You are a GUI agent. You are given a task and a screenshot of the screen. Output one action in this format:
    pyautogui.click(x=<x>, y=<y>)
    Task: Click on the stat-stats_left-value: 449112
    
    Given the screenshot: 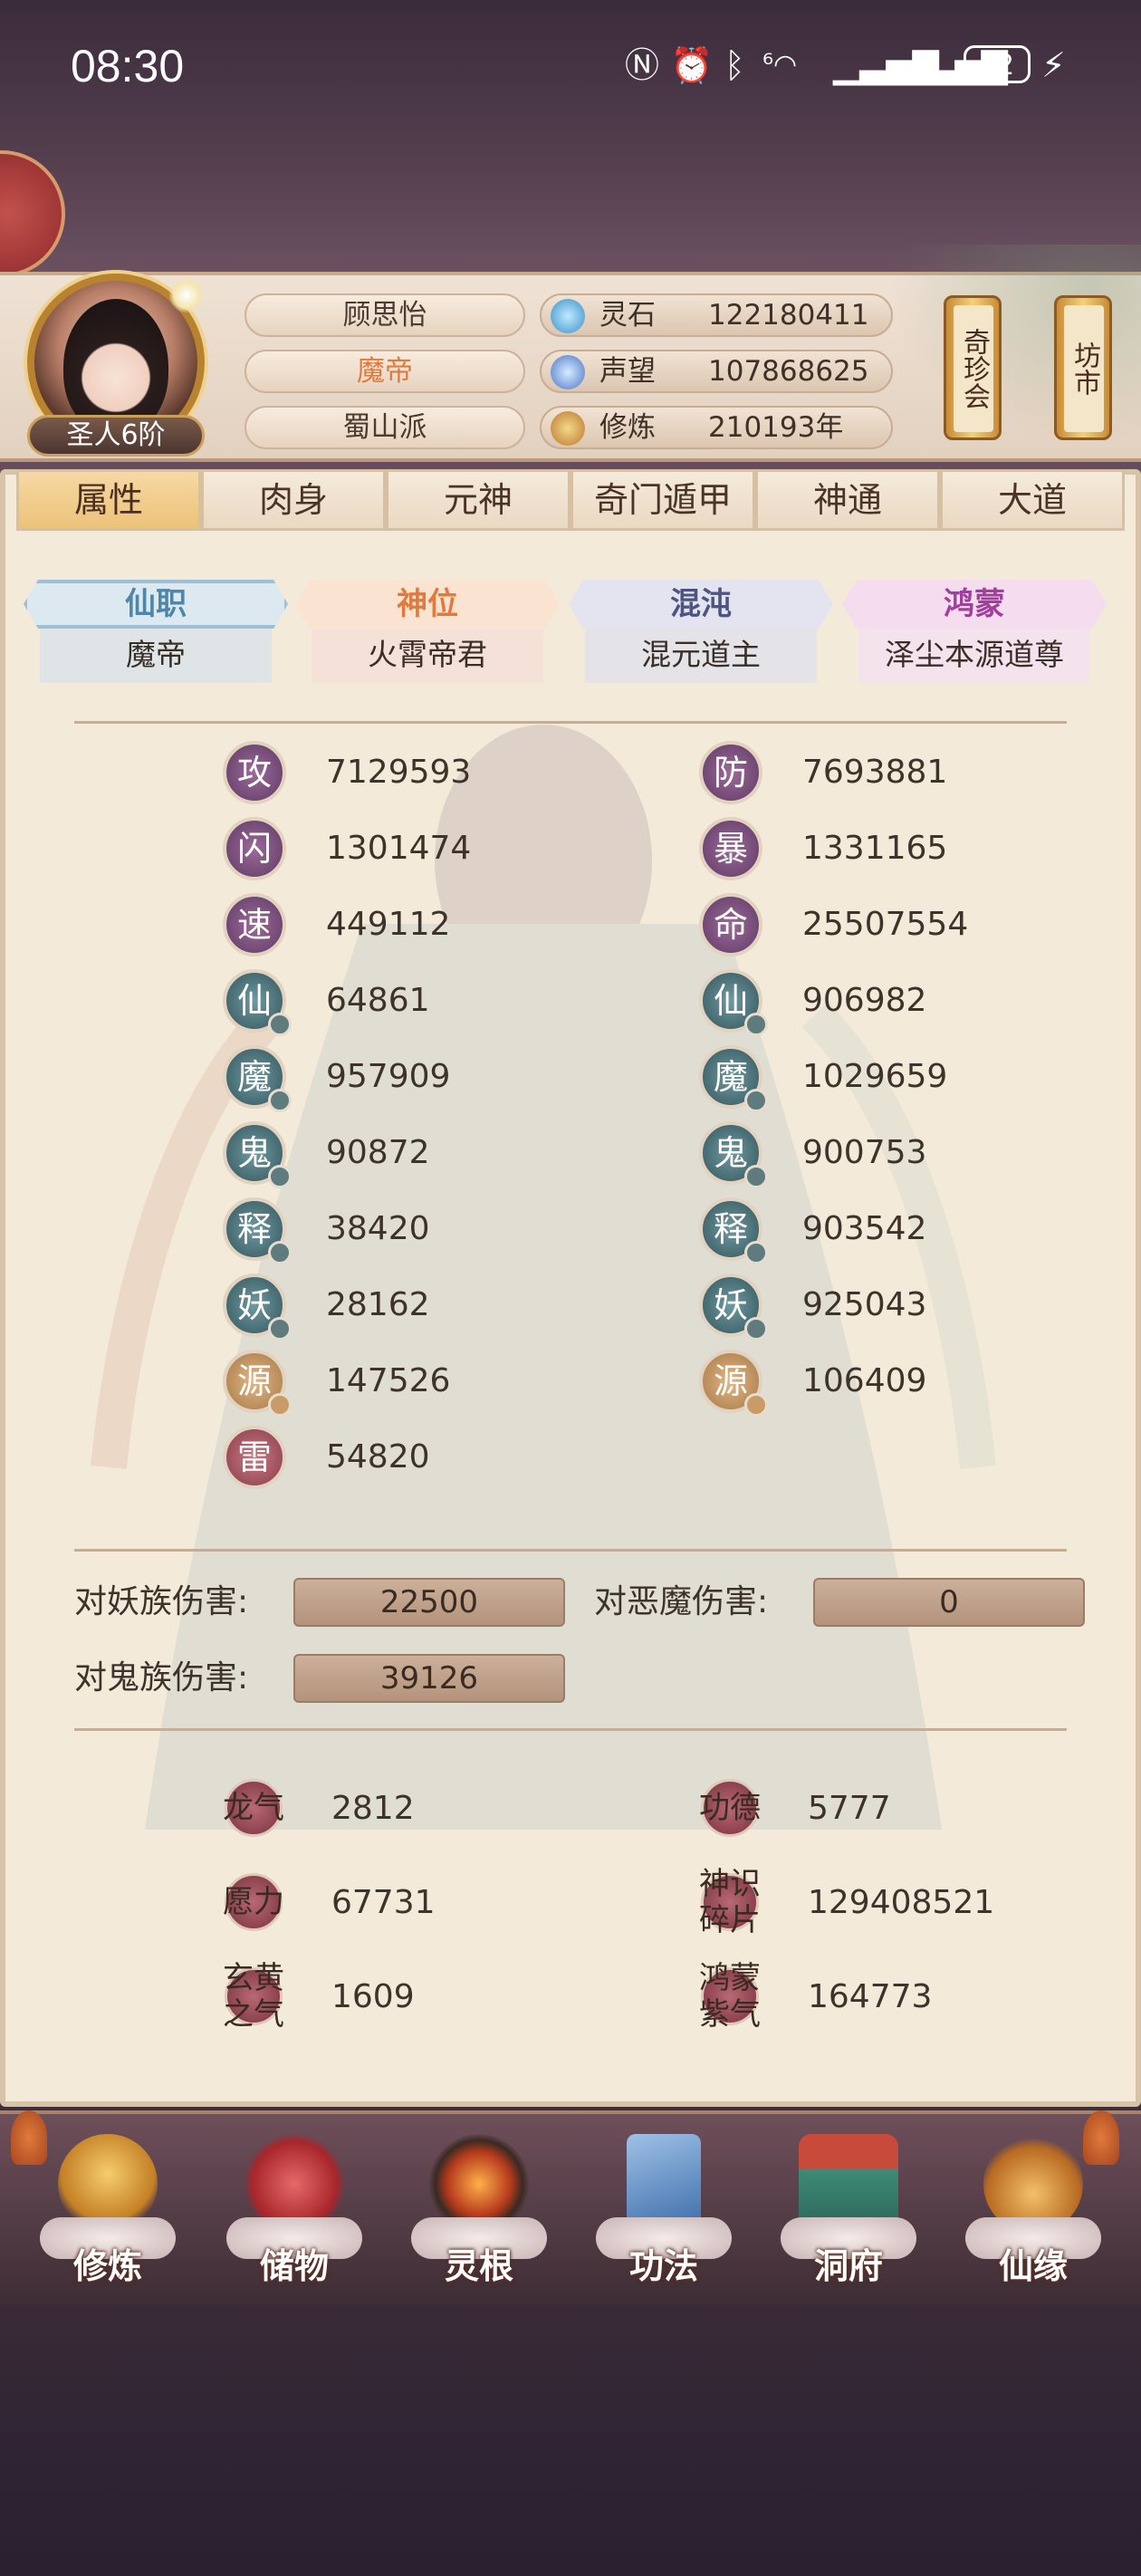 What is the action you would take?
    pyautogui.click(x=388, y=924)
    